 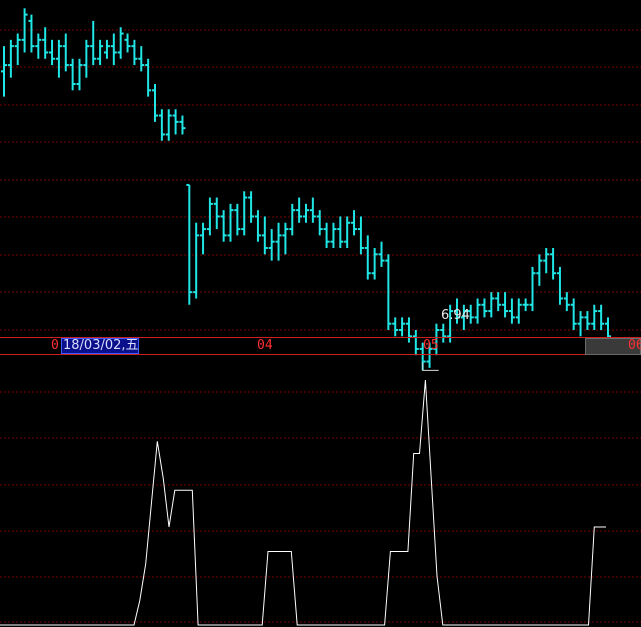 I want to click on low-price-marker, so click(x=430, y=366).